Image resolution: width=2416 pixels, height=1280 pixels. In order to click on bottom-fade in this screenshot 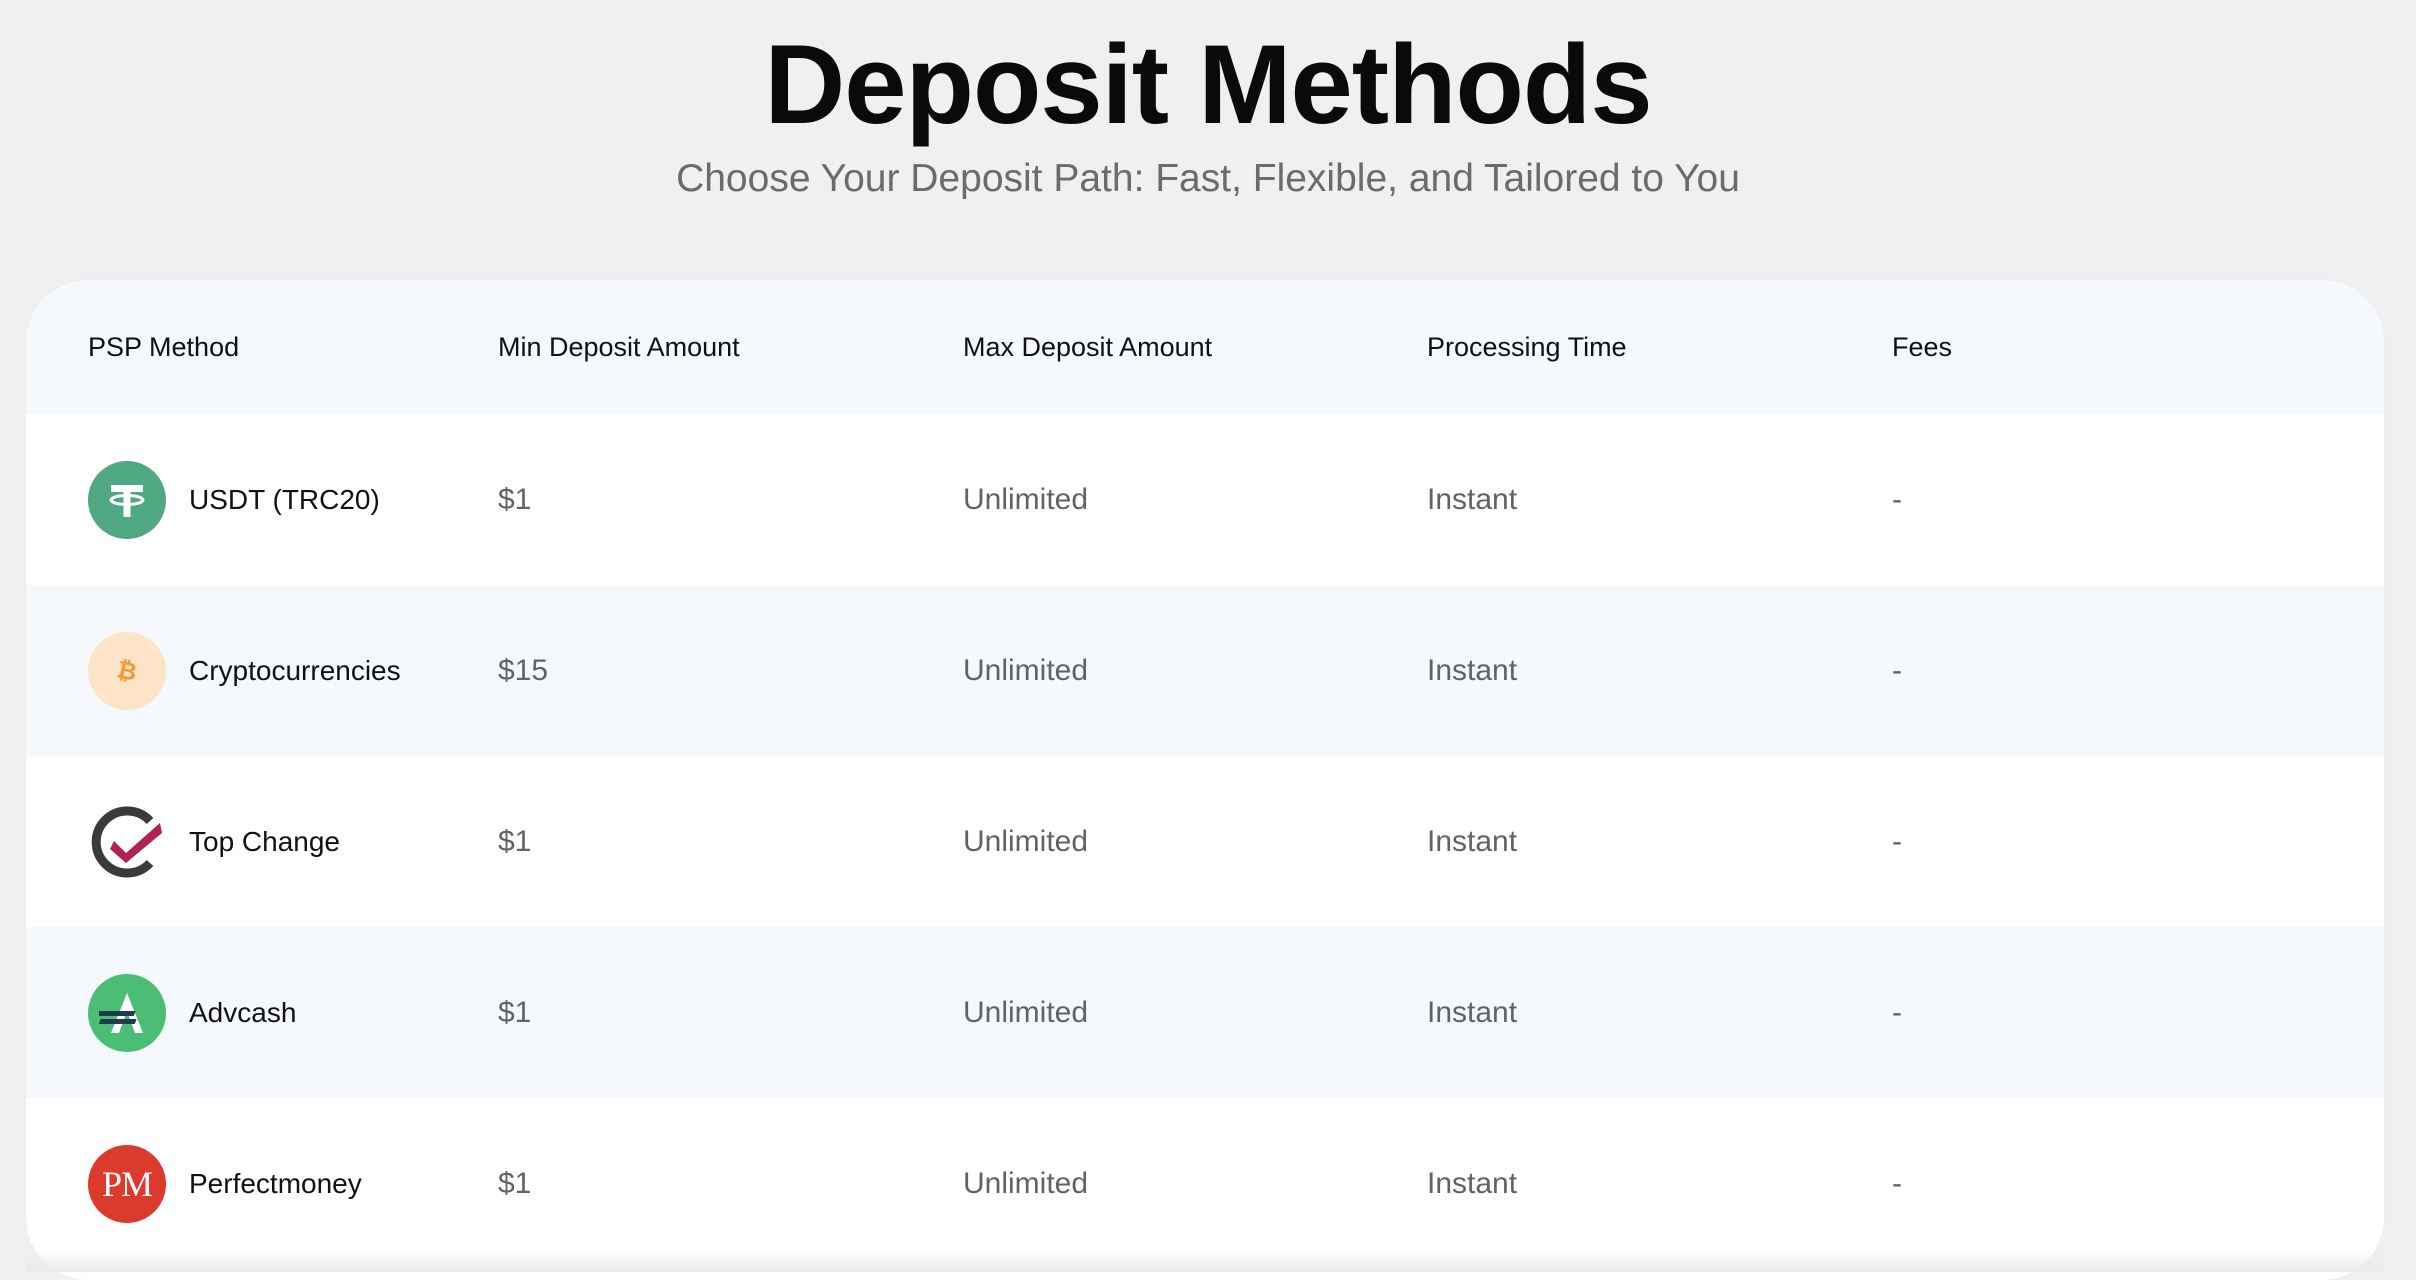, I will do `click(1205, 1261)`.